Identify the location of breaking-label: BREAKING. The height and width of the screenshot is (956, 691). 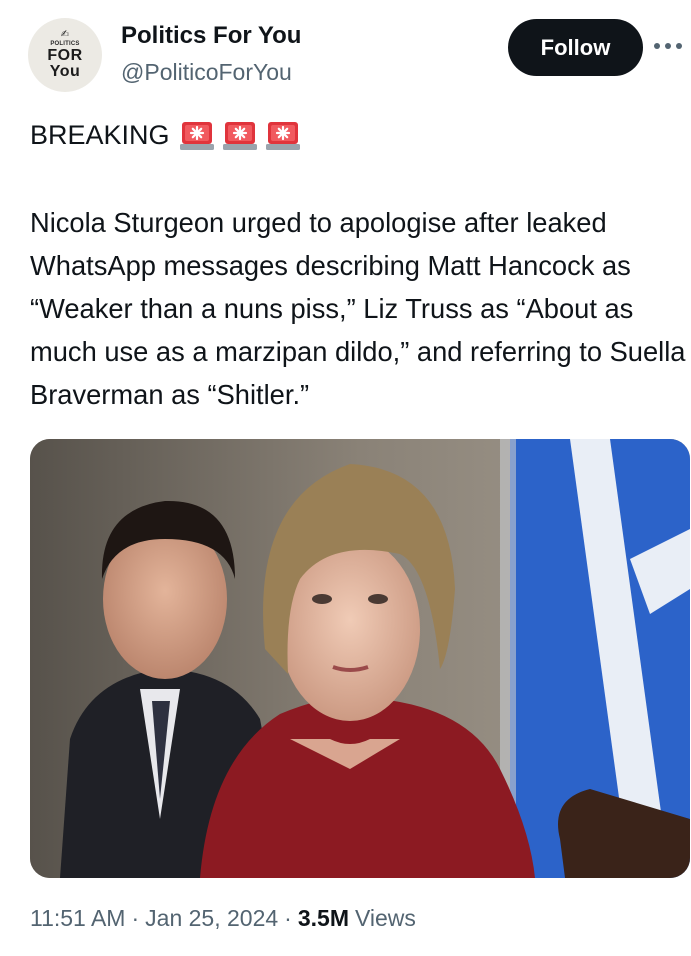
(100, 134).